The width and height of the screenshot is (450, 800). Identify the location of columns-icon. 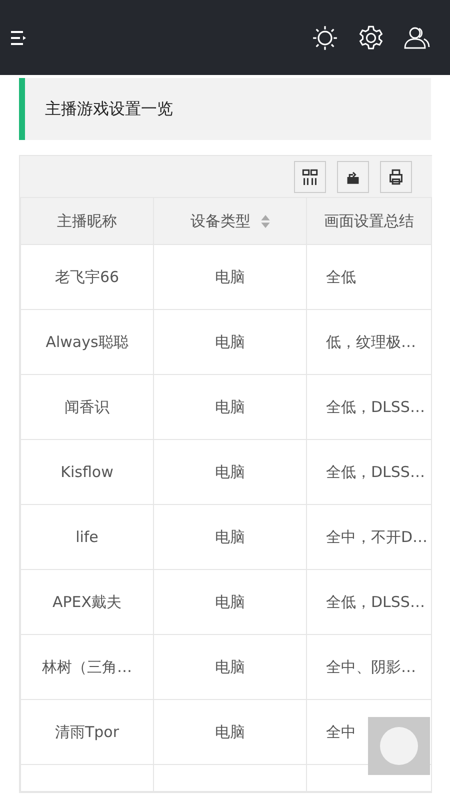
(310, 176).